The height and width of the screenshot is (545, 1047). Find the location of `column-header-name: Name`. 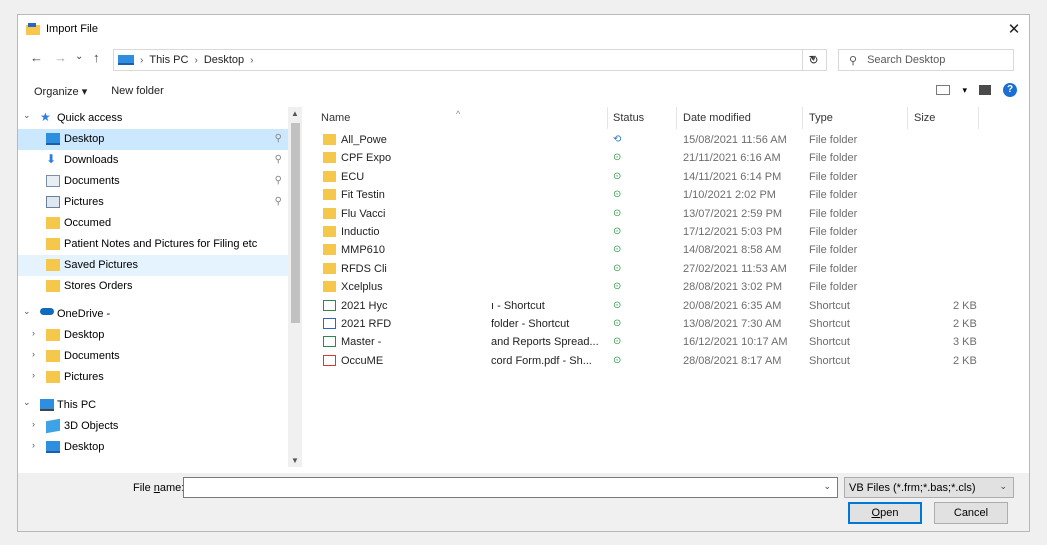

column-header-name: Name is located at coordinates (335, 118).